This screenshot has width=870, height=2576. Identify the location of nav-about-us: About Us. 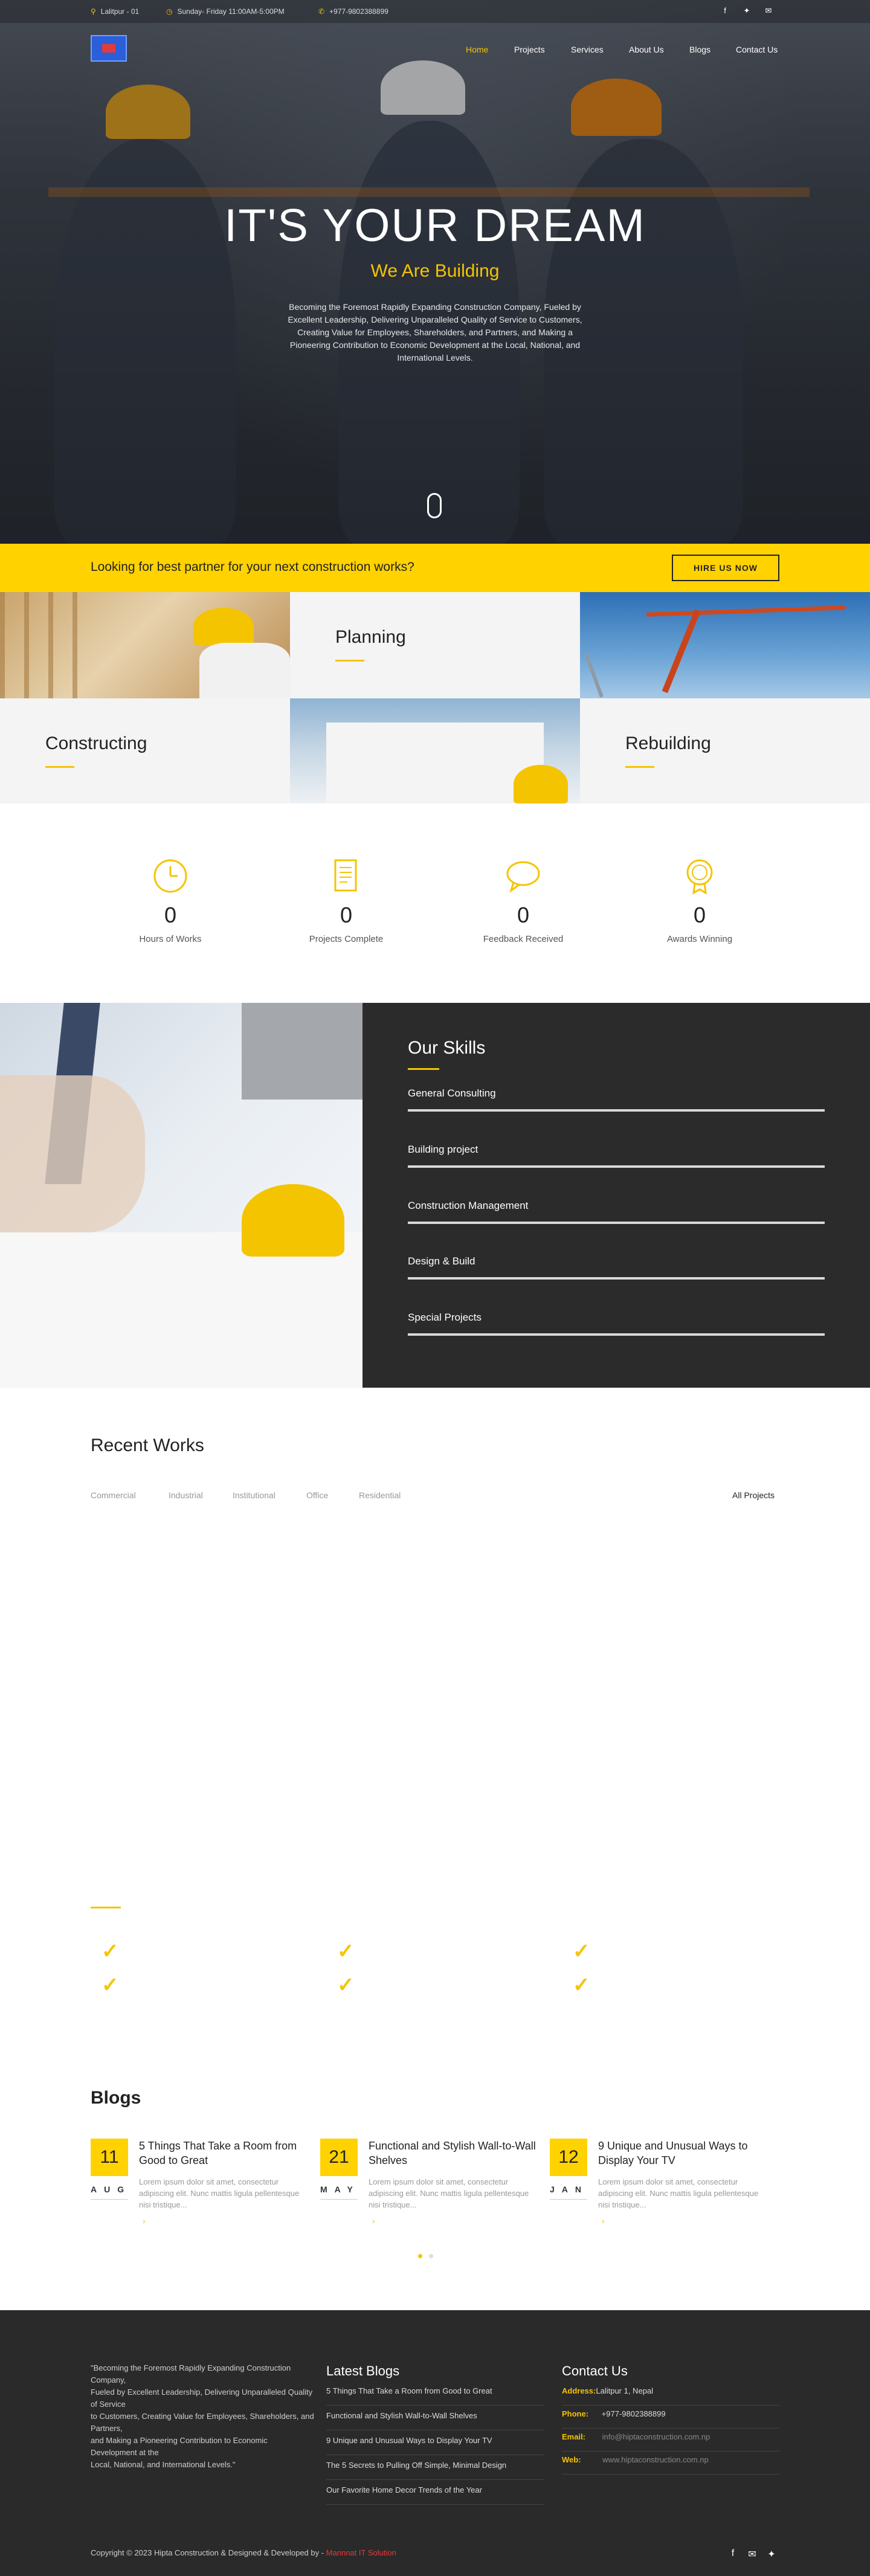
(646, 49).